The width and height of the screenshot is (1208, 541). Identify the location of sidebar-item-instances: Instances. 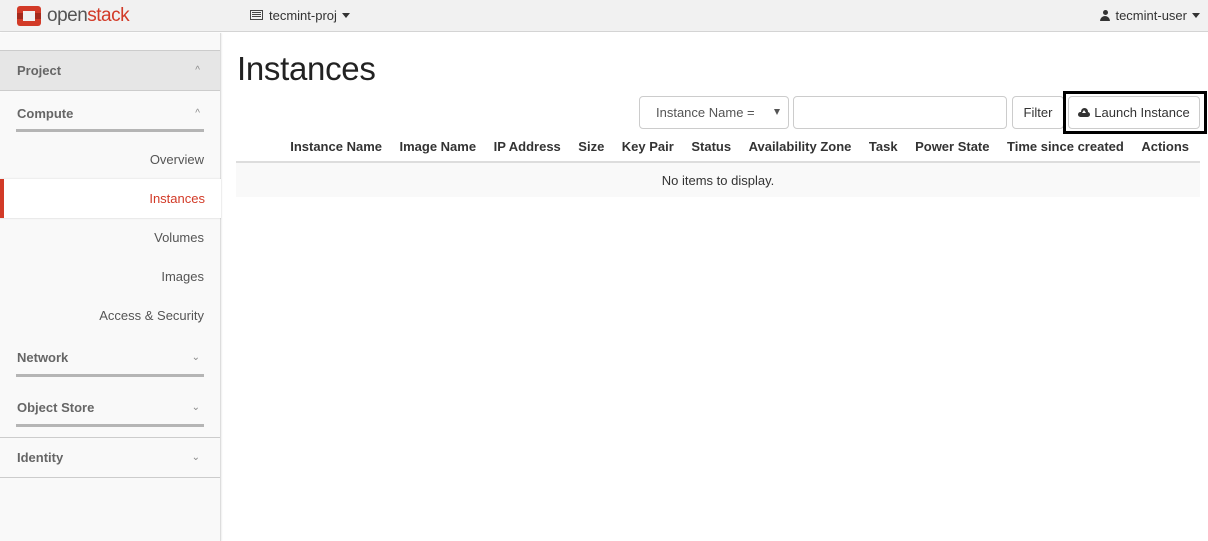
(110, 198).